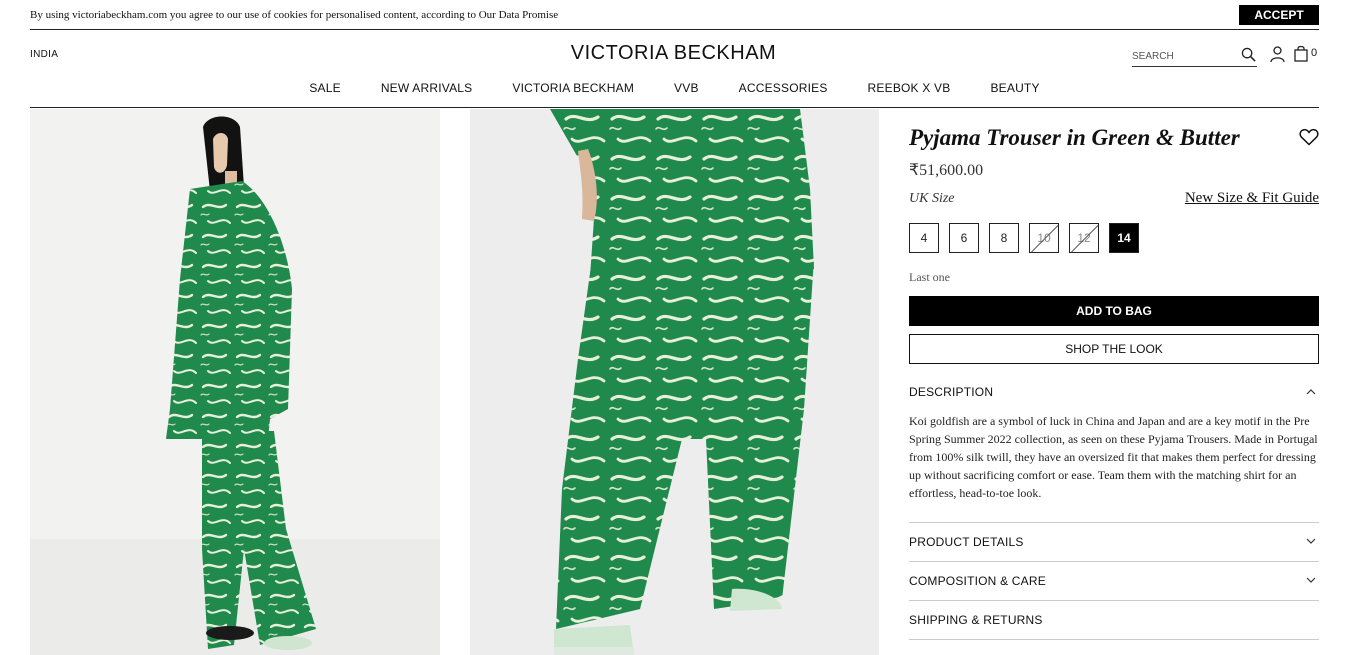 This screenshot has height=655, width=1347. Describe the element at coordinates (946, 170) in the screenshot. I see `product-price: ₹51,600.00` at that location.